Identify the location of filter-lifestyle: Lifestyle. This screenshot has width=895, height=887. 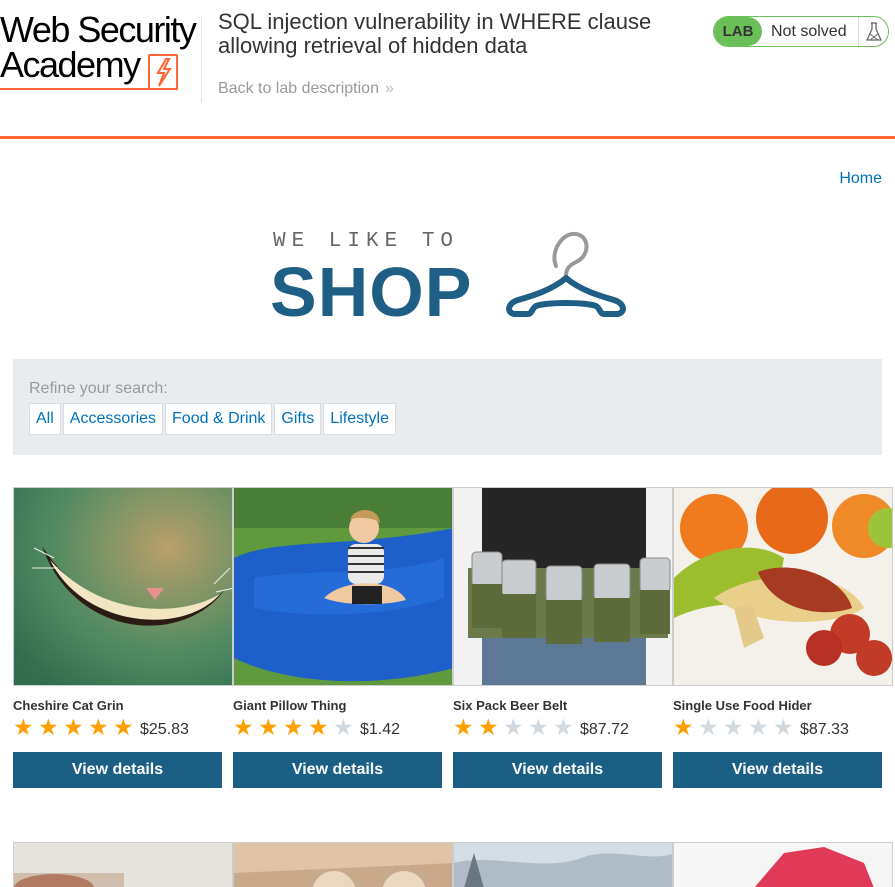
(359, 419).